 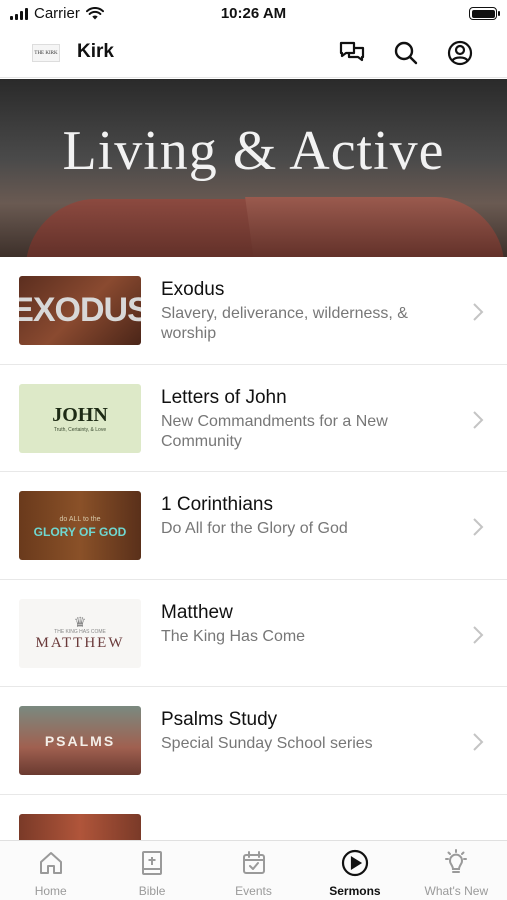 I want to click on hero-title: Living & Active, so click(x=253, y=151).